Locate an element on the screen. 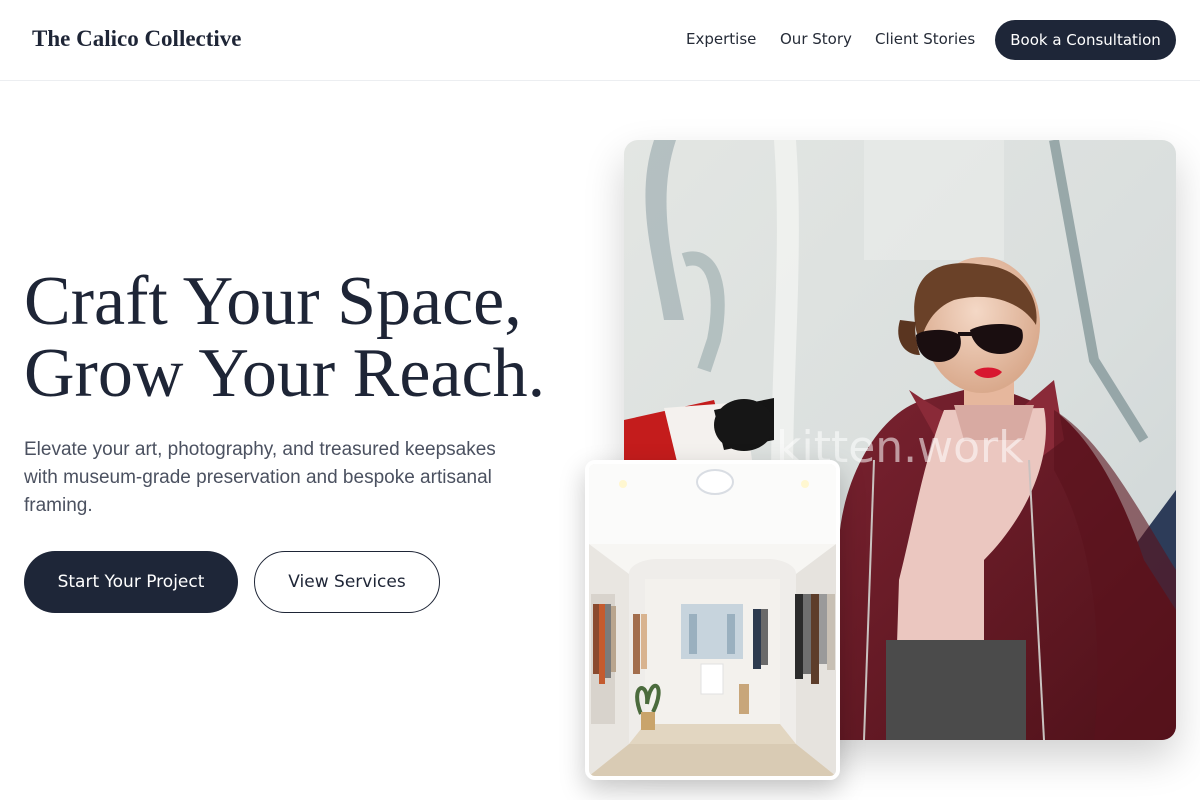 This screenshot has height=800, width=1200. nav-link-client-stories: Client Stories is located at coordinates (925, 39).